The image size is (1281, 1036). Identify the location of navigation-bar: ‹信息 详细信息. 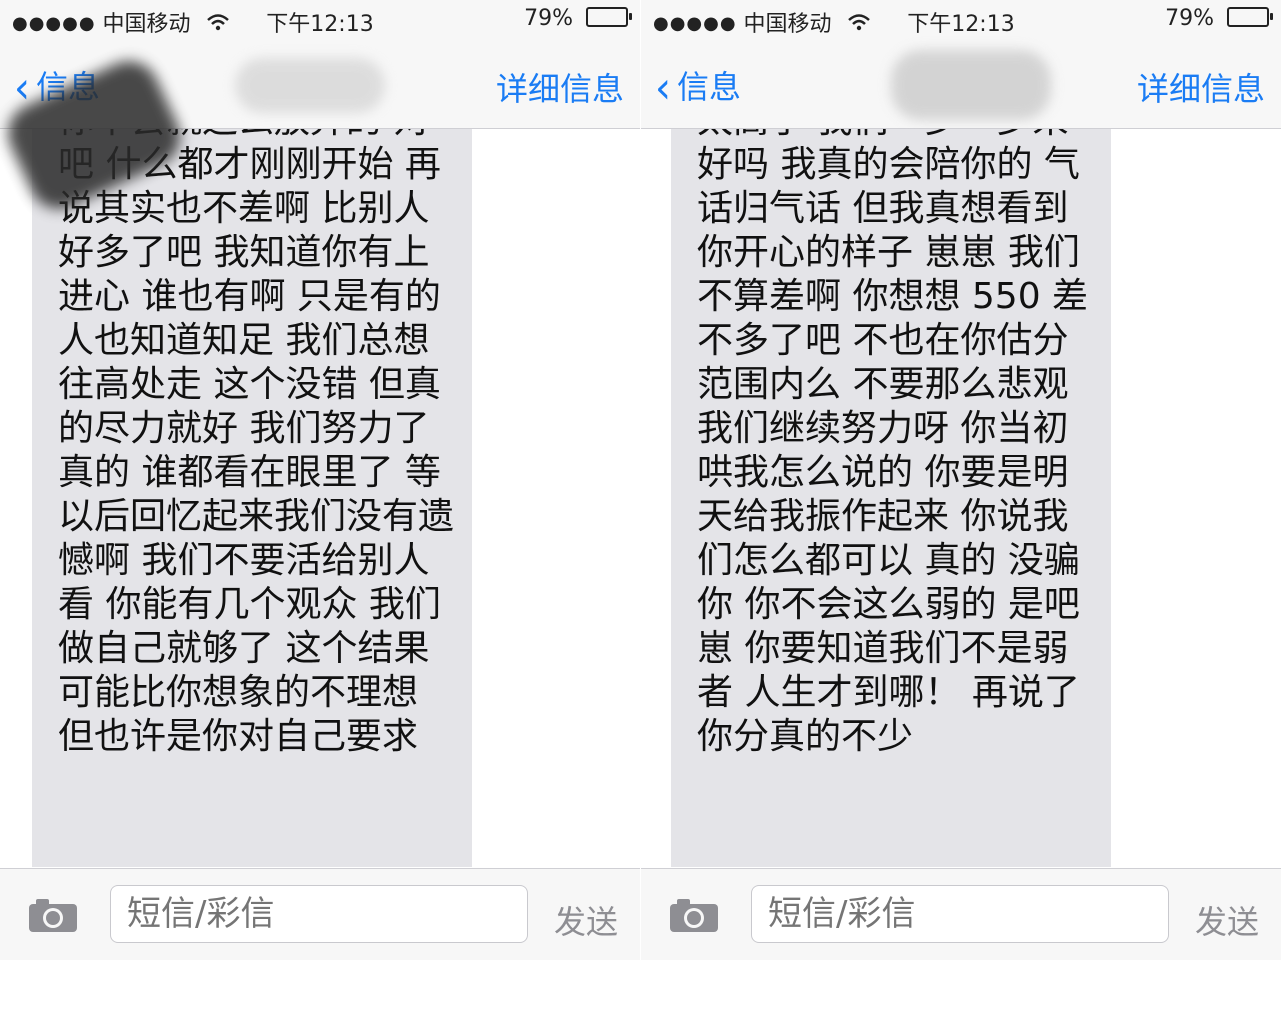
(961, 84).